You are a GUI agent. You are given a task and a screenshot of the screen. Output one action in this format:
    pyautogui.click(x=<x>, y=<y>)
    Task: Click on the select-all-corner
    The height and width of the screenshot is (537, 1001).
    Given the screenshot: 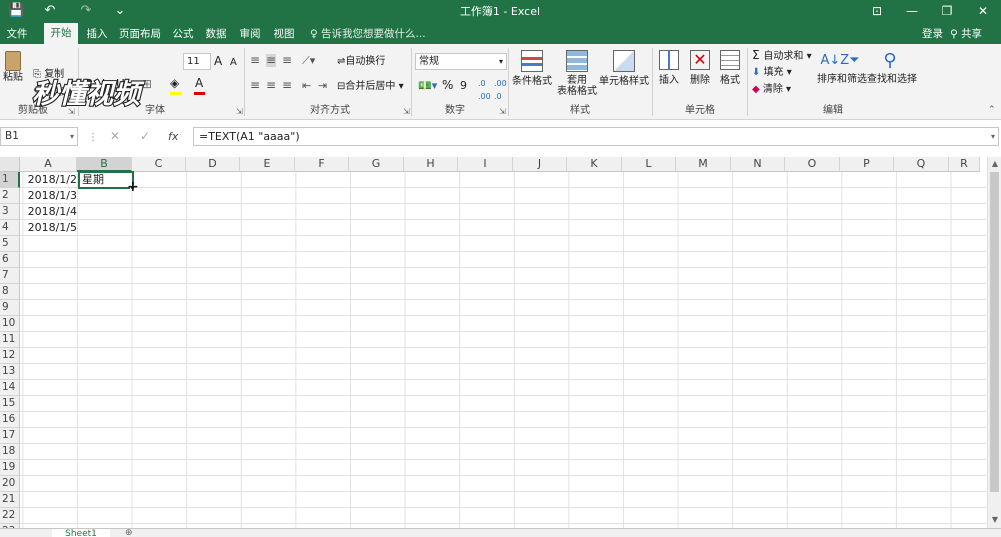 What is the action you would take?
    pyautogui.click(x=10, y=164)
    